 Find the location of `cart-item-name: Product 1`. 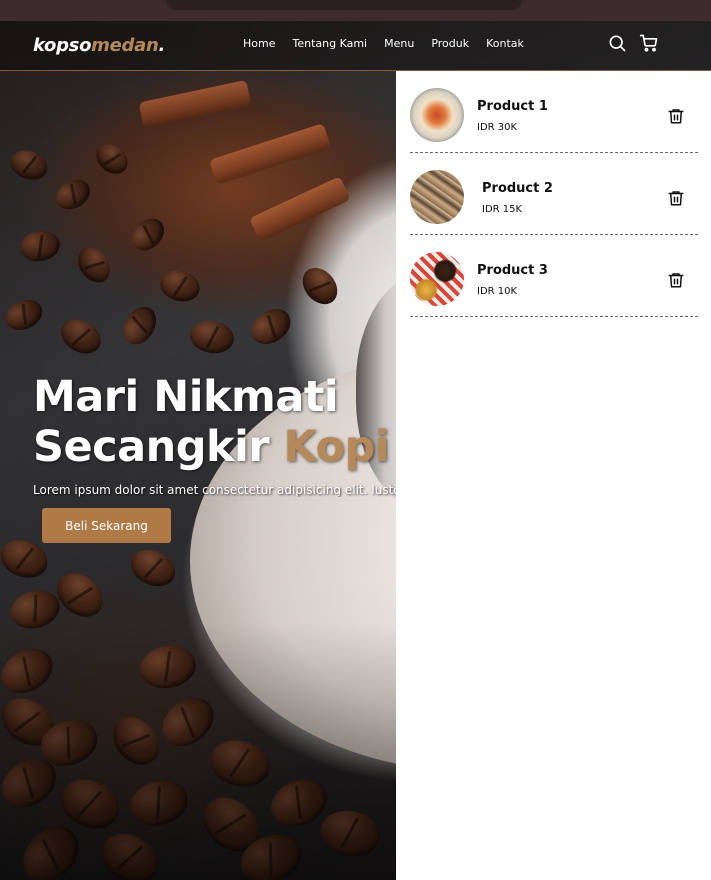

cart-item-name: Product 1 is located at coordinates (512, 106).